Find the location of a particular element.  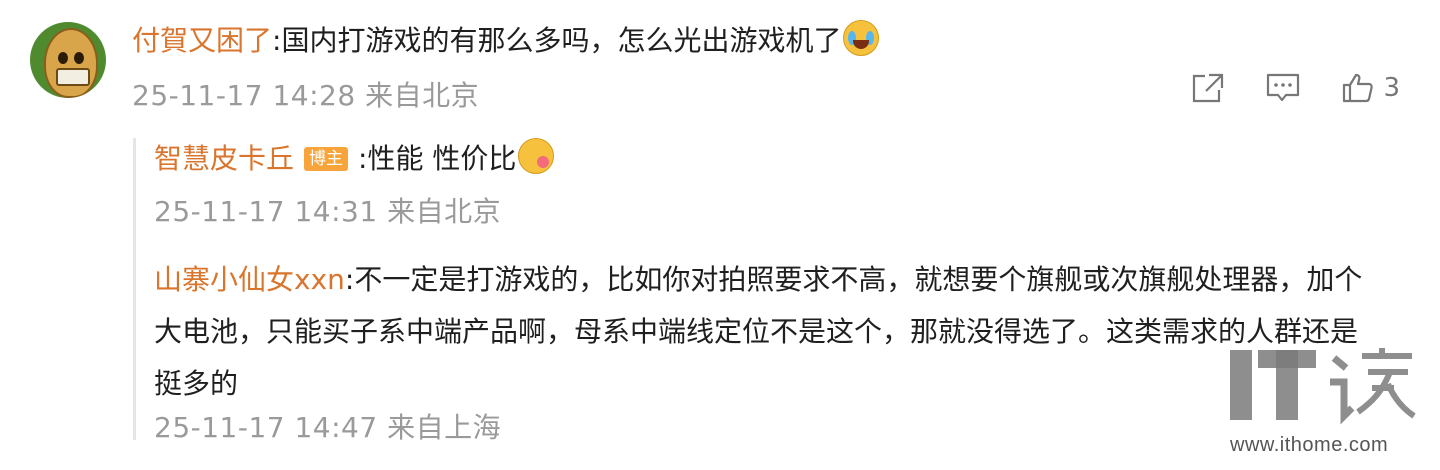

main-comment-text: 国内打游戏的有那么多吗，怎么光出游戏机了 is located at coordinates (561, 40).